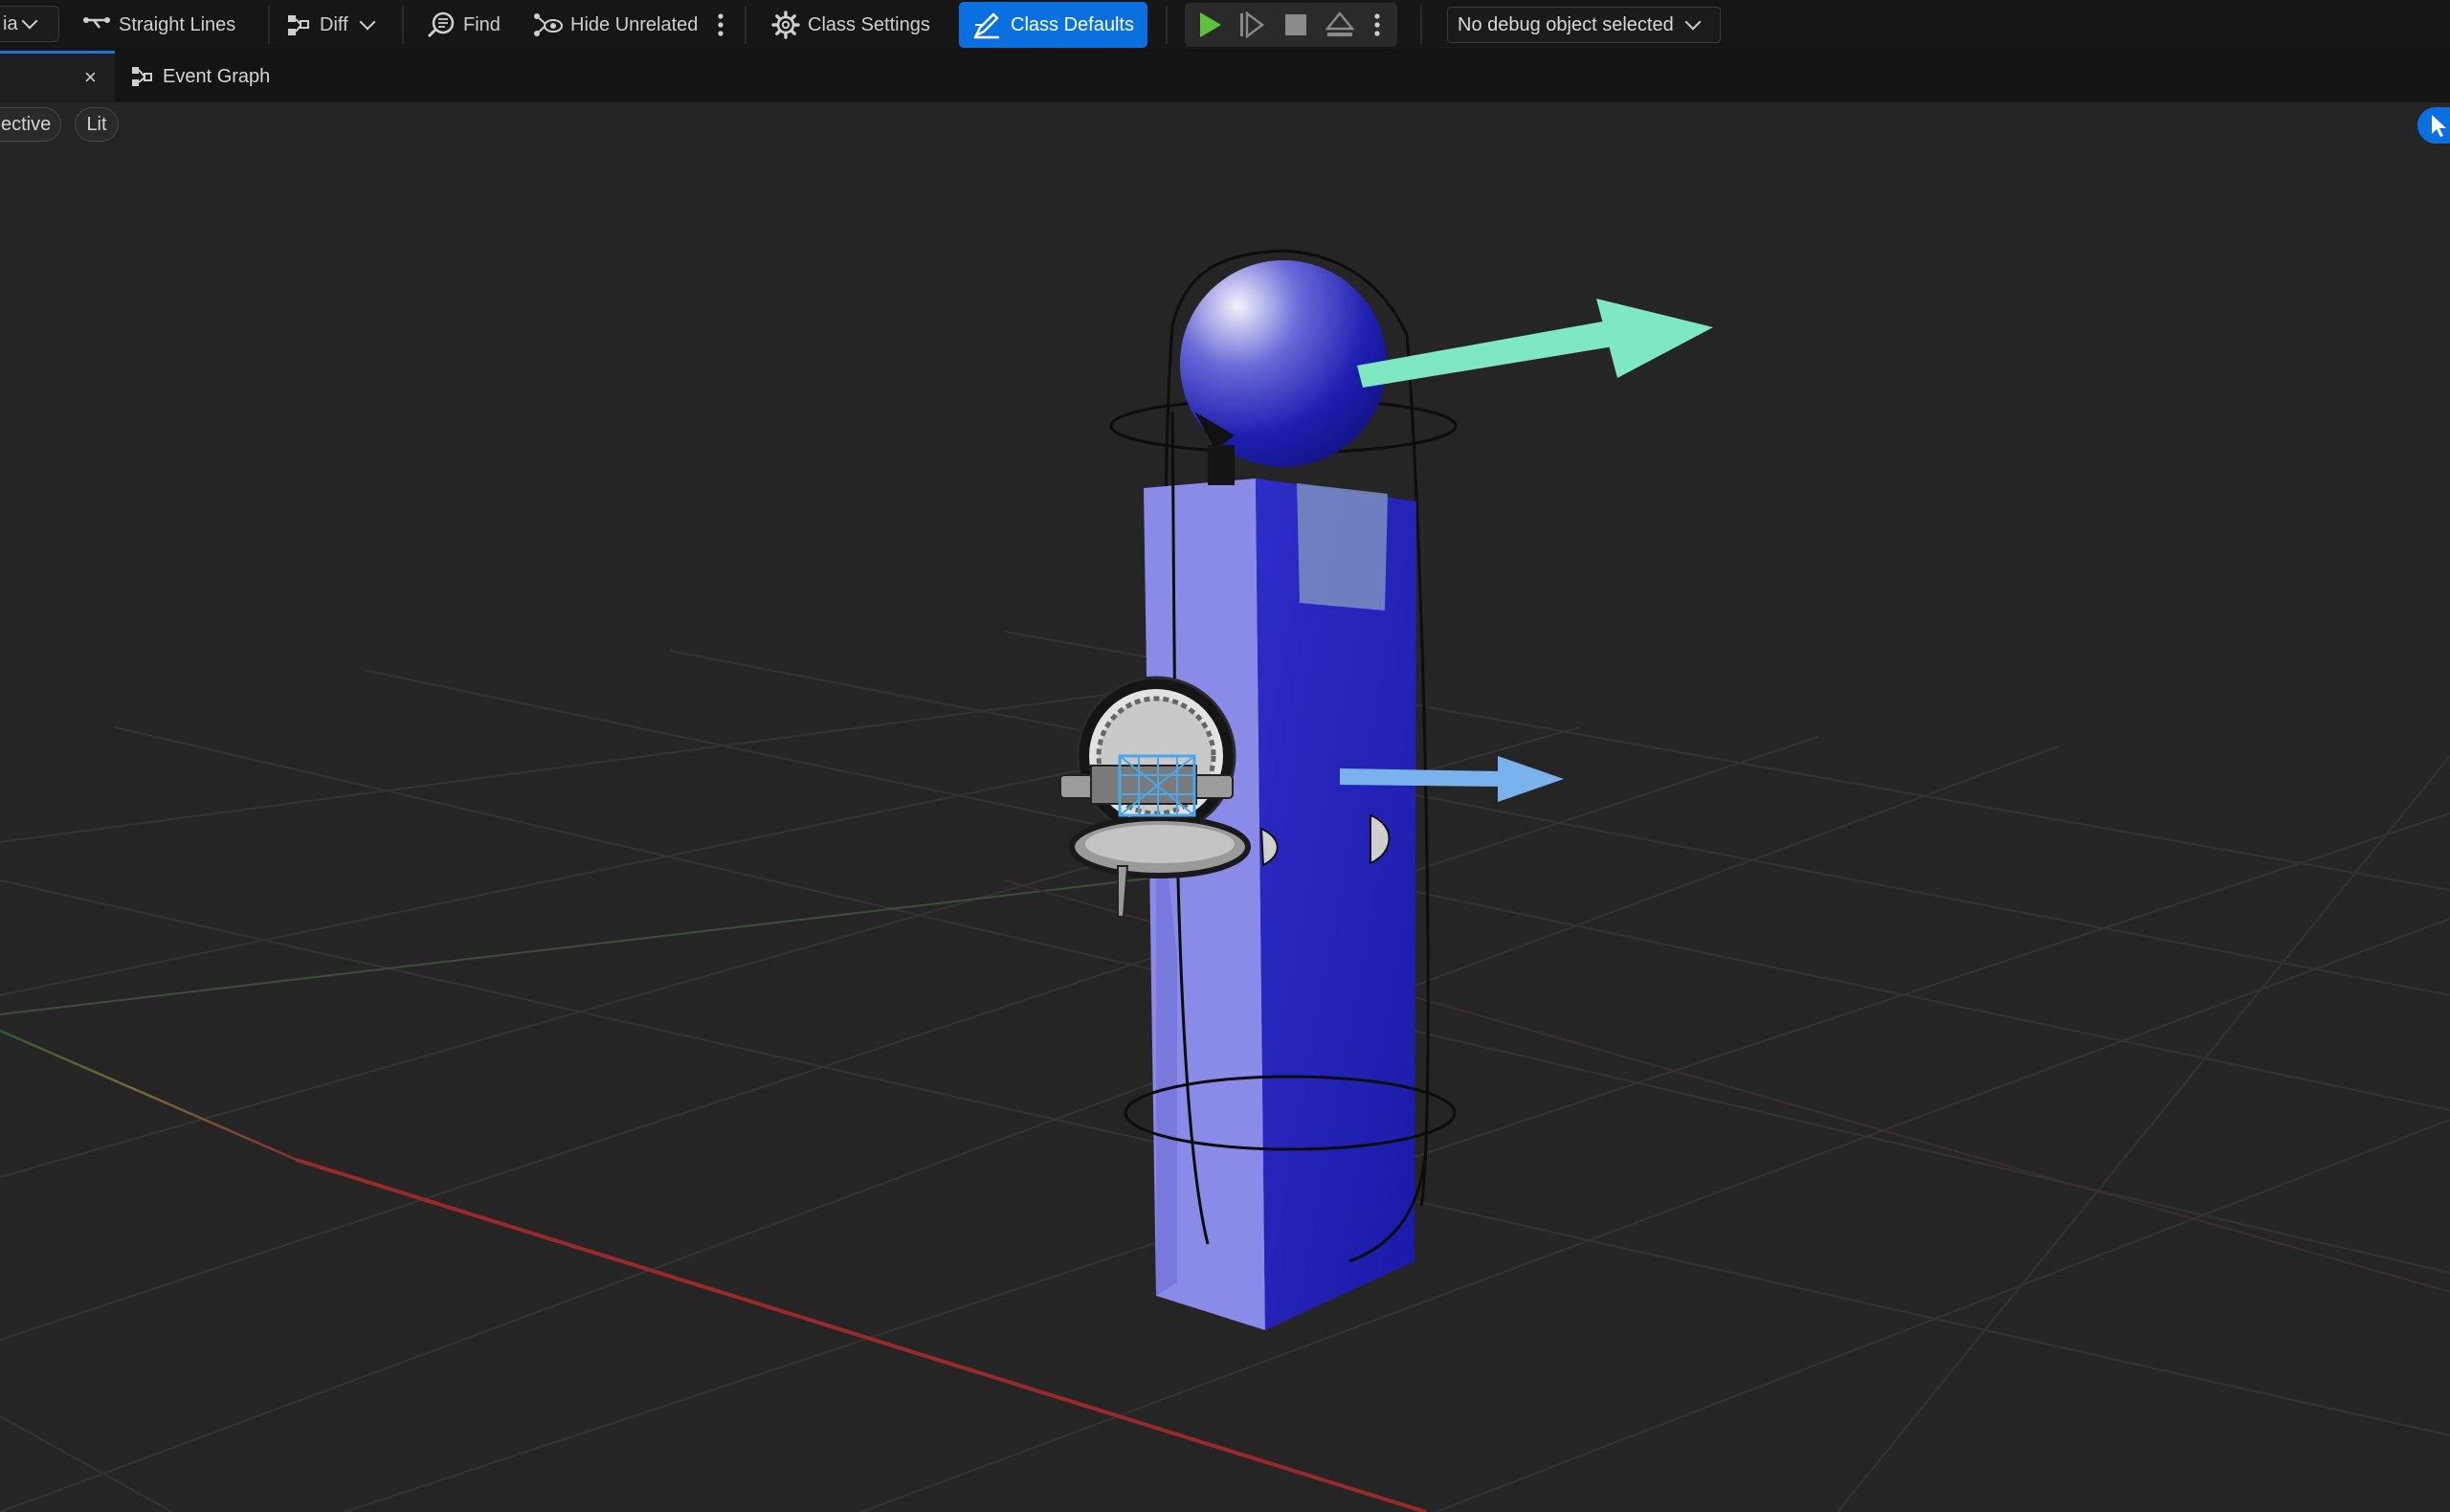 The width and height of the screenshot is (2450, 1512). I want to click on play-options-button, so click(1377, 25).